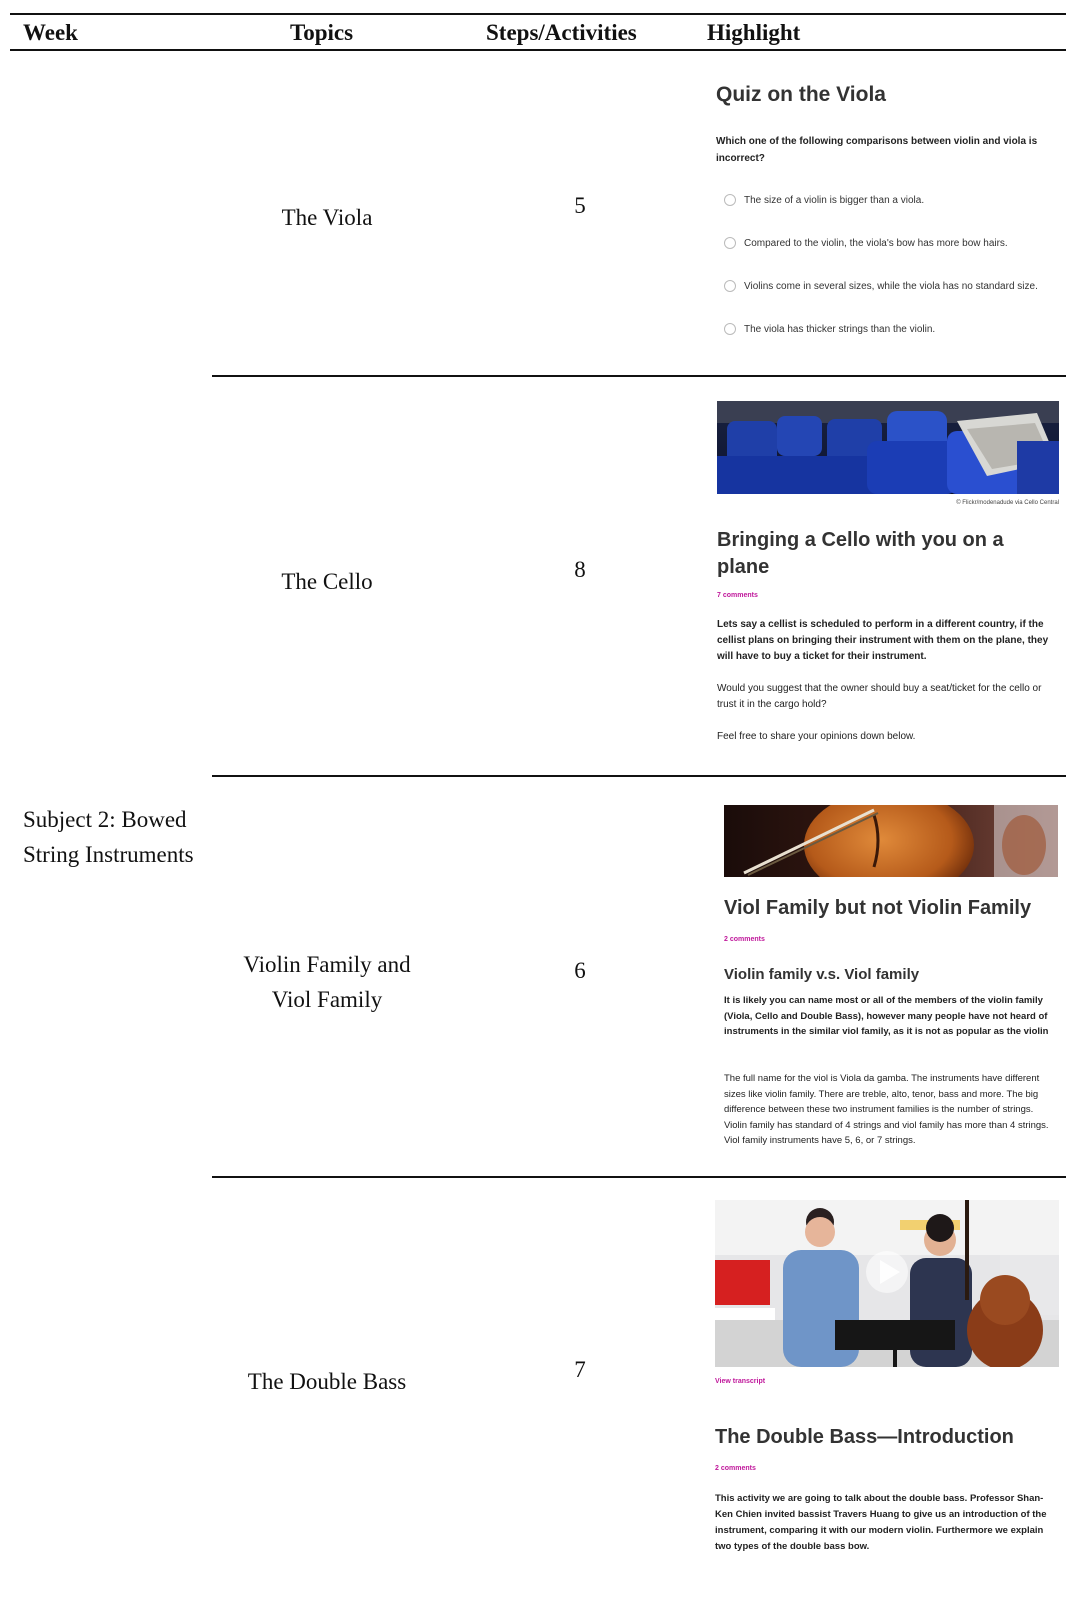 The height and width of the screenshot is (1604, 1089). Describe the element at coordinates (538, 14) in the screenshot. I see `table-top-rule` at that location.